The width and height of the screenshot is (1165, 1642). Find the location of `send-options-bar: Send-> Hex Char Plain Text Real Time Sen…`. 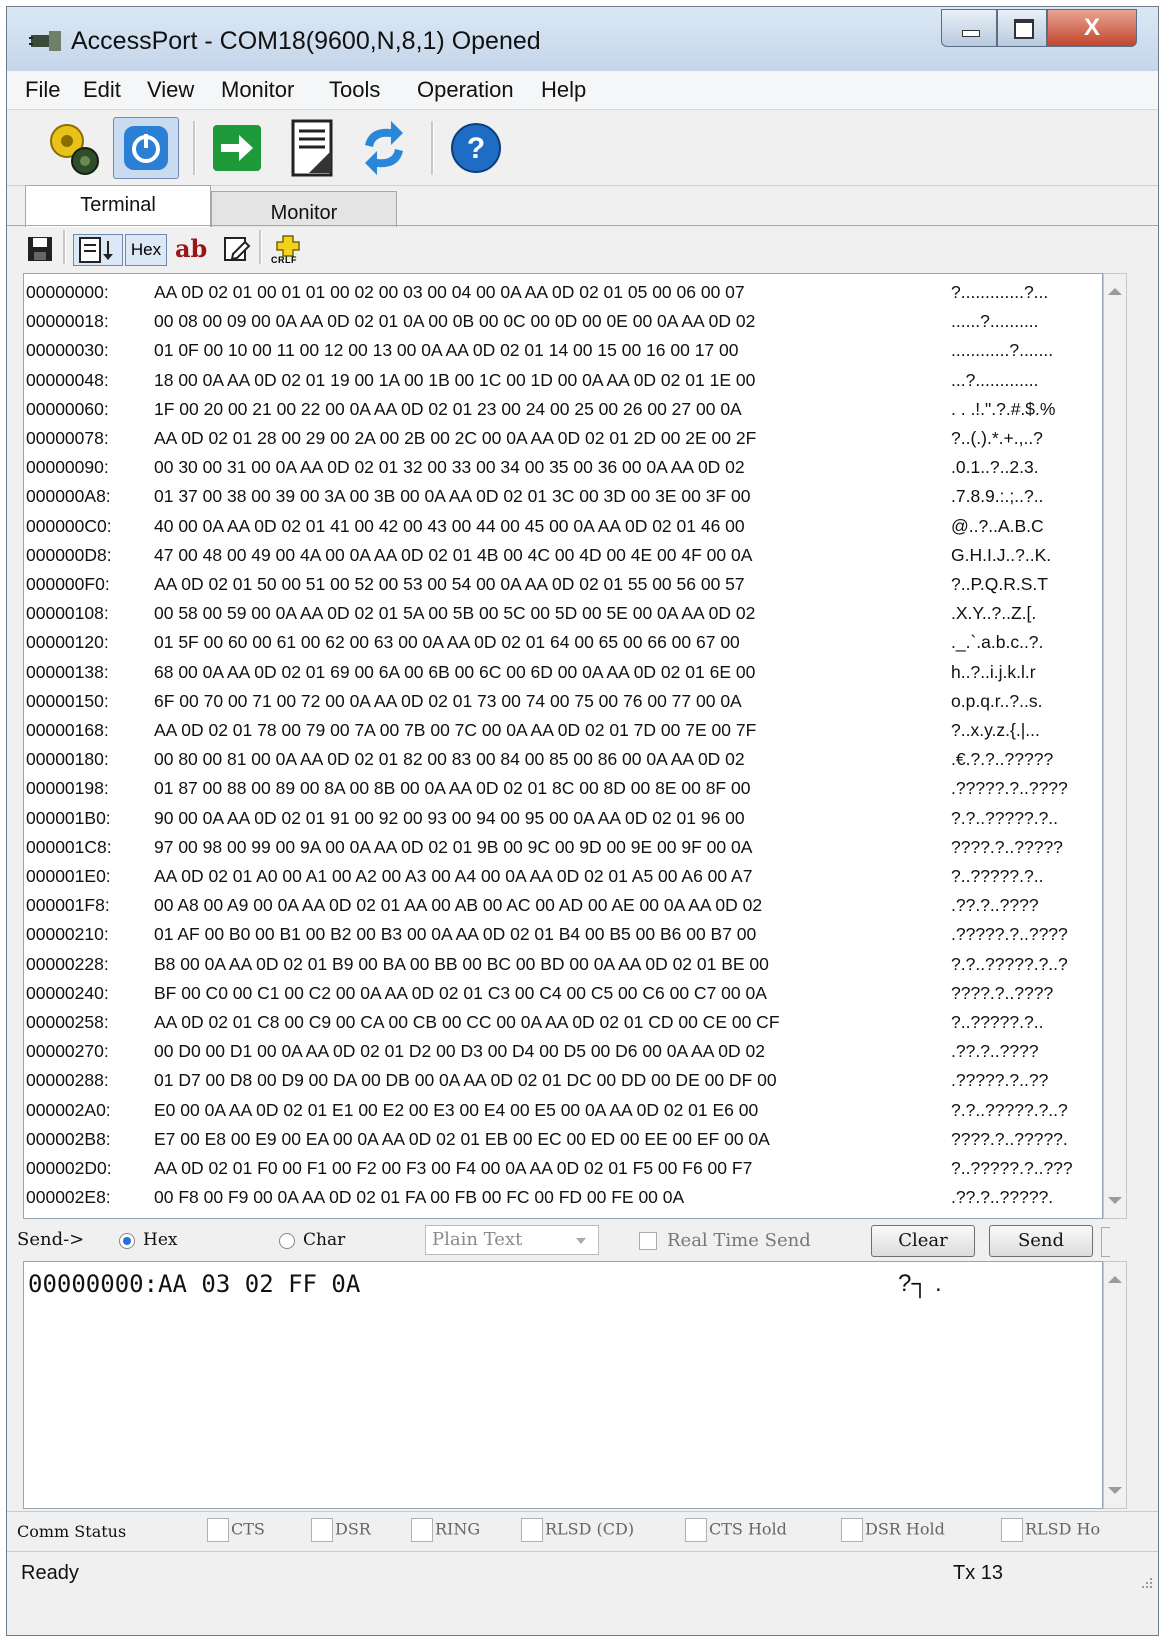

send-options-bar: Send-> Hex Char Plain Text Real Time Sen… is located at coordinates (582, 1241).